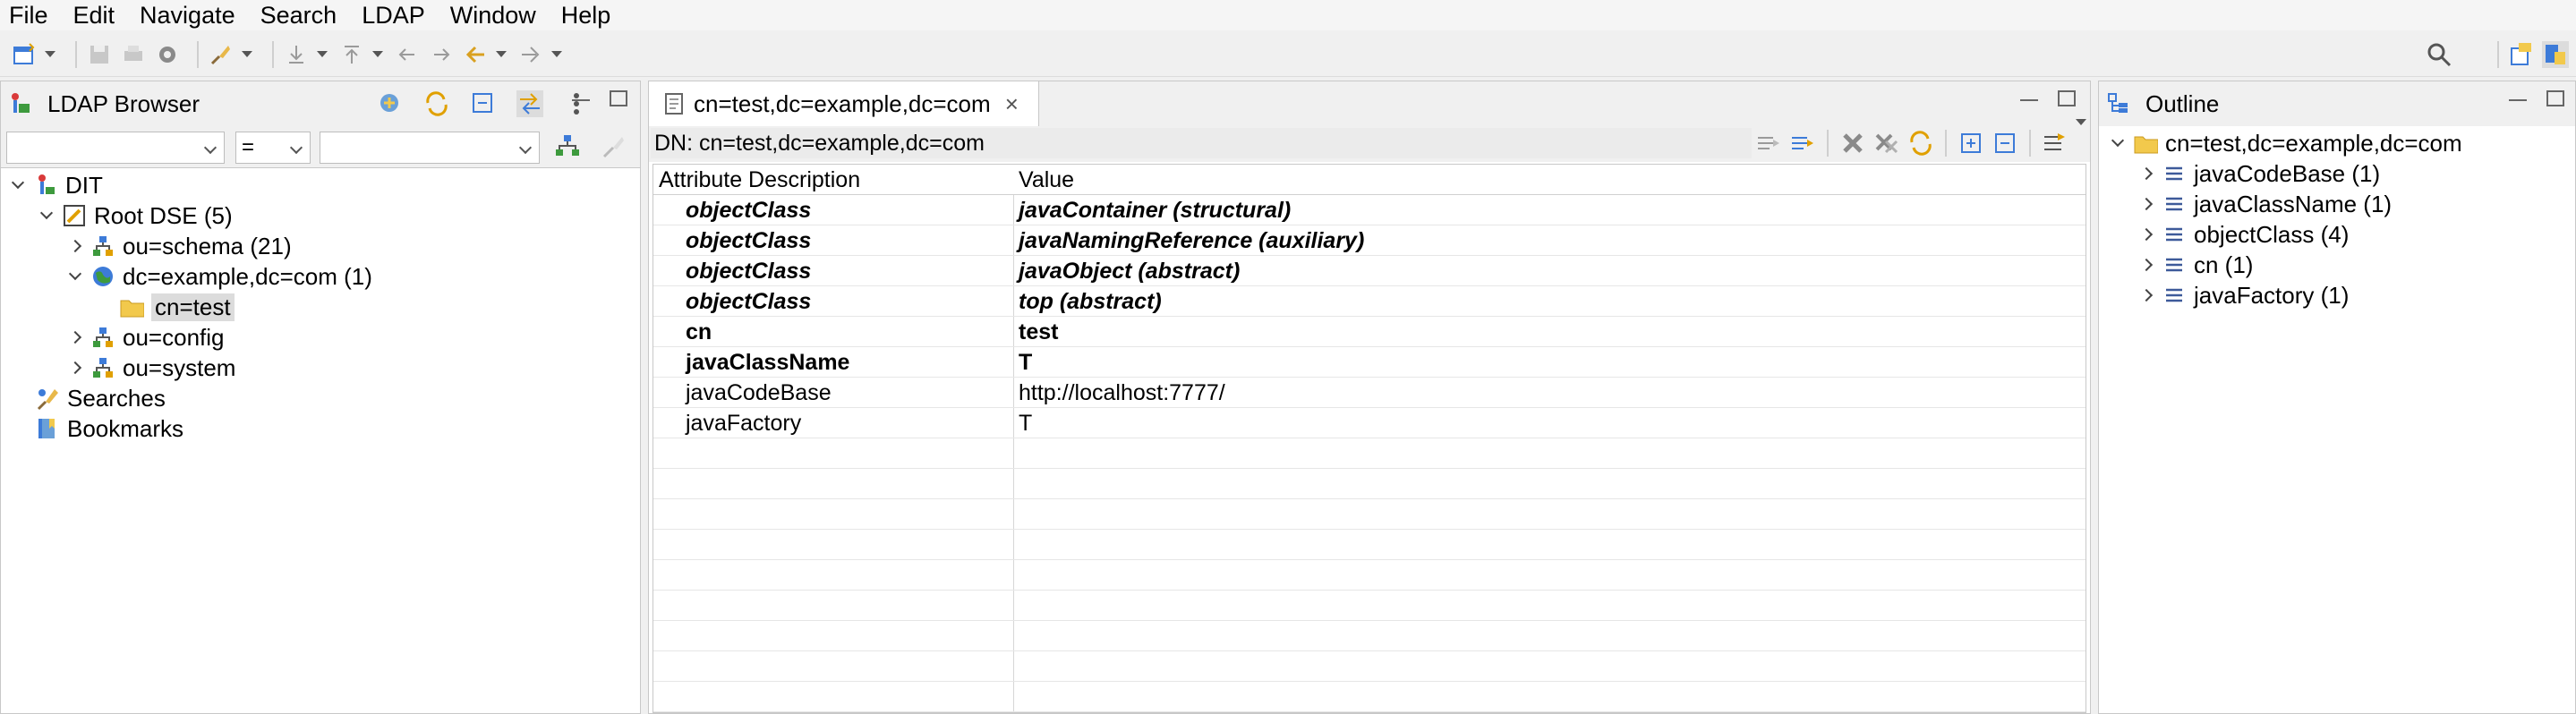  I want to click on filter-value-combo, so click(430, 148).